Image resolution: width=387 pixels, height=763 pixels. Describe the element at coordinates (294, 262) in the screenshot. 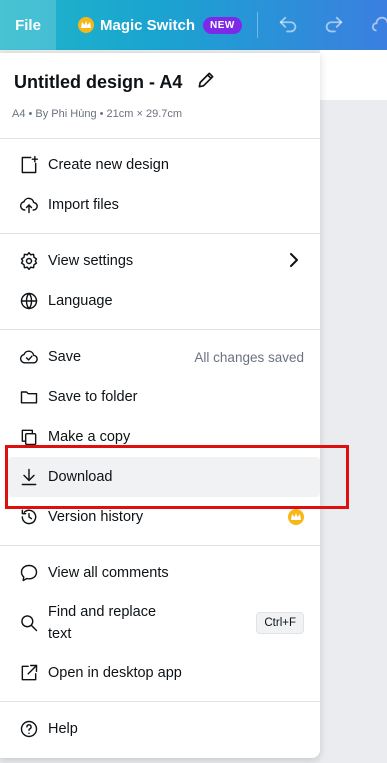

I see `chevron-right-icon` at that location.